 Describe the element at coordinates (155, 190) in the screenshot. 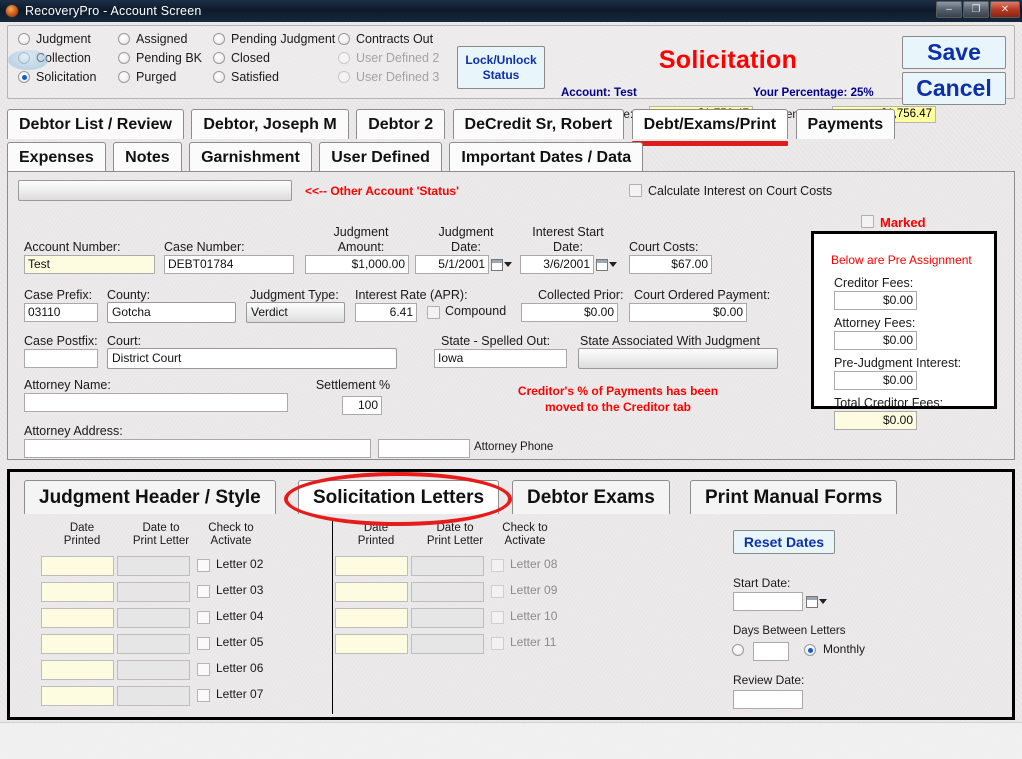

I see `other-status-combo` at that location.